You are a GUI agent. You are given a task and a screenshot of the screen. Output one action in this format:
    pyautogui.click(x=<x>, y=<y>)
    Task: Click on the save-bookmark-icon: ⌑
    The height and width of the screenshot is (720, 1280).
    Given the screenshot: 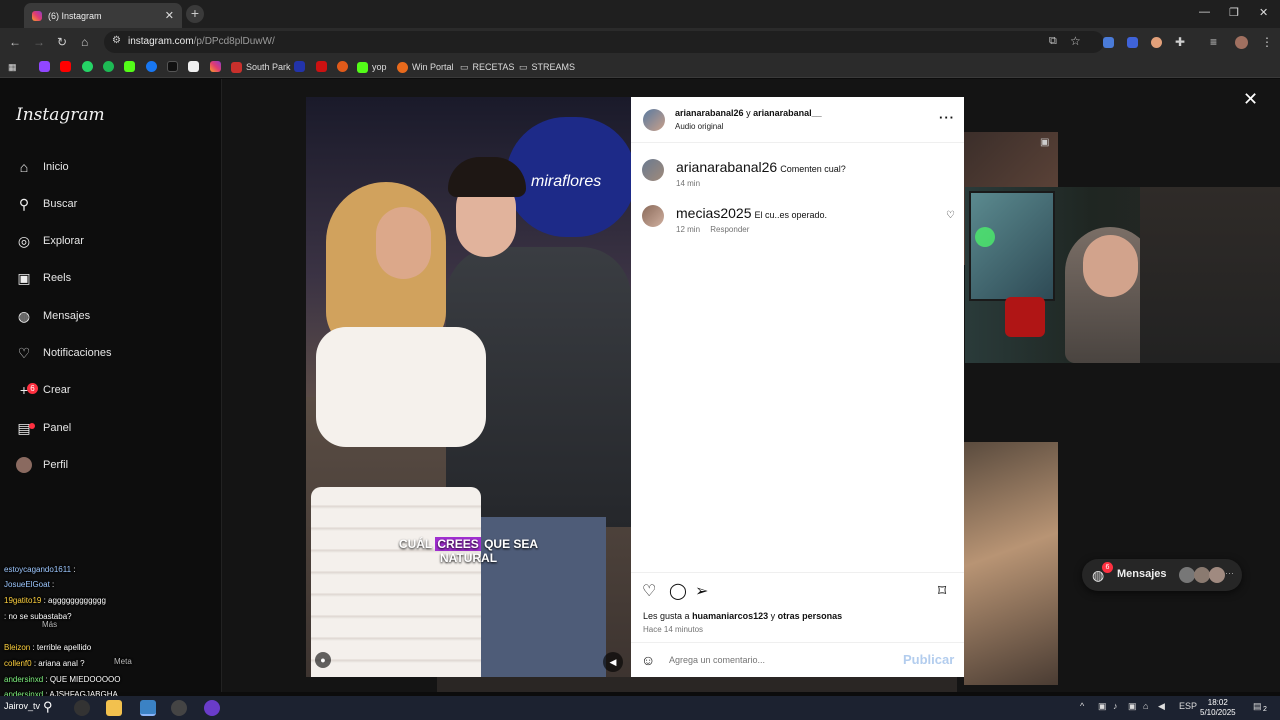 What is the action you would take?
    pyautogui.click(x=942, y=591)
    